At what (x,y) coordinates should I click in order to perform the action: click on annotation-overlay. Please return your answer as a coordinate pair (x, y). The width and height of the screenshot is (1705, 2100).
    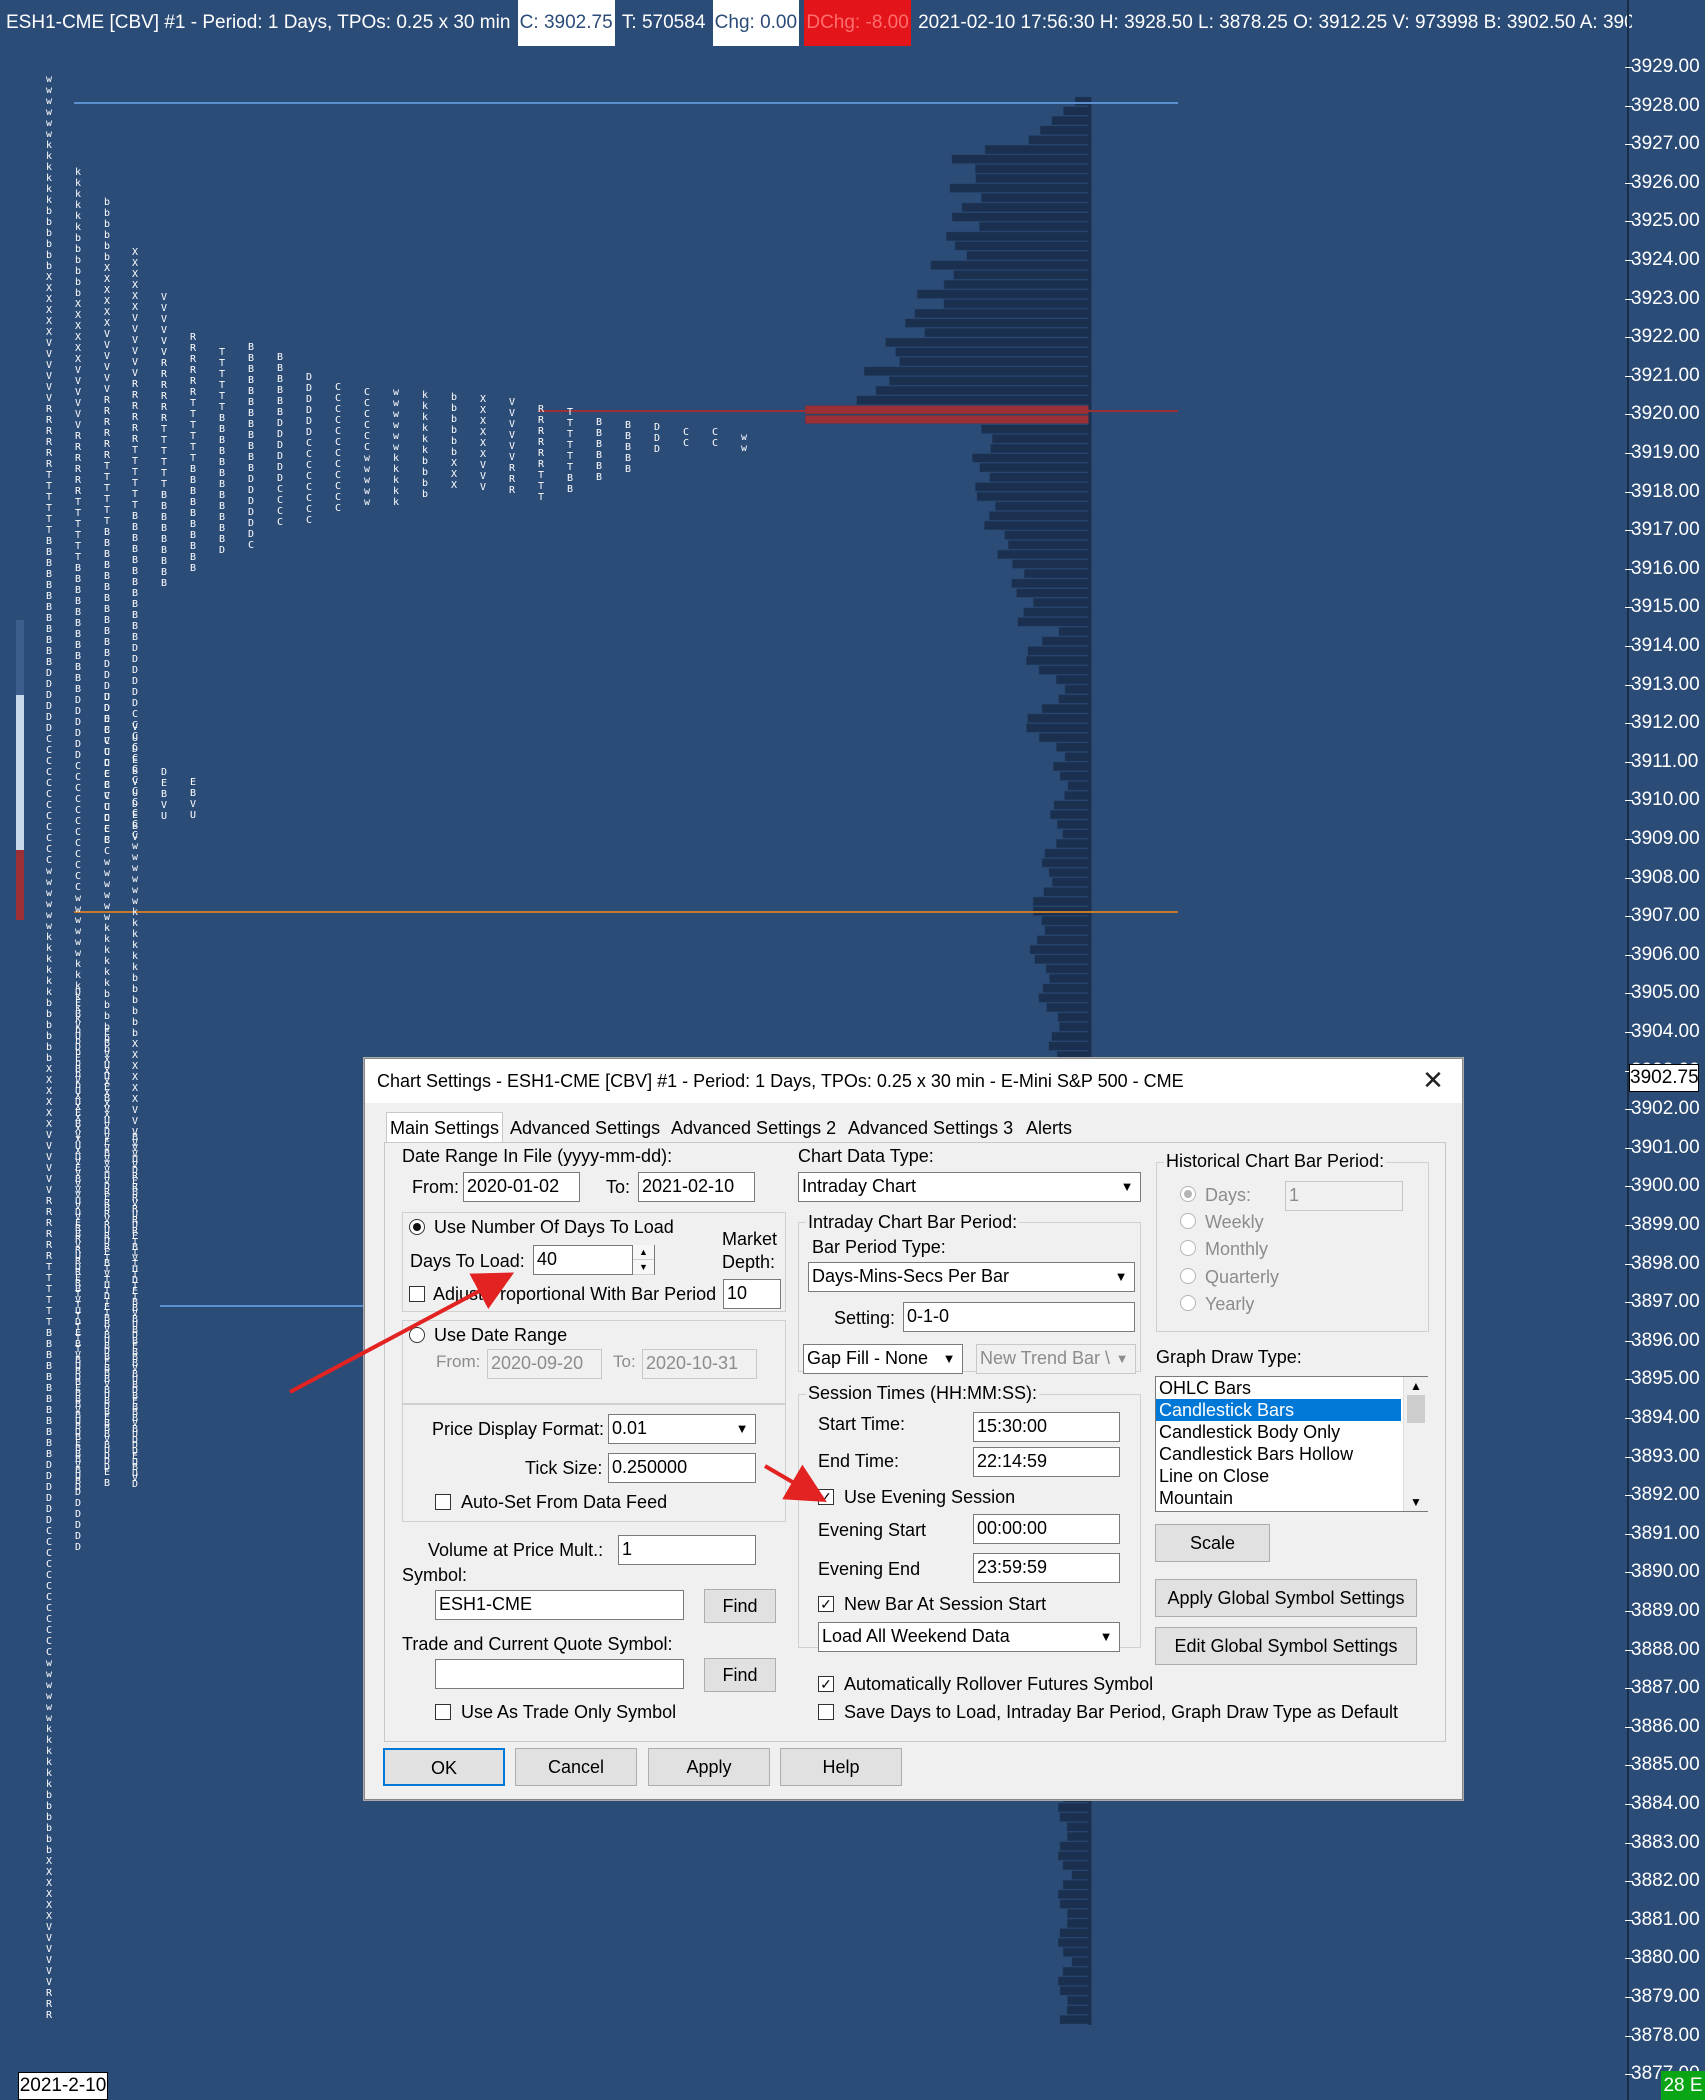
    Looking at the image, I should click on (558, 1387).